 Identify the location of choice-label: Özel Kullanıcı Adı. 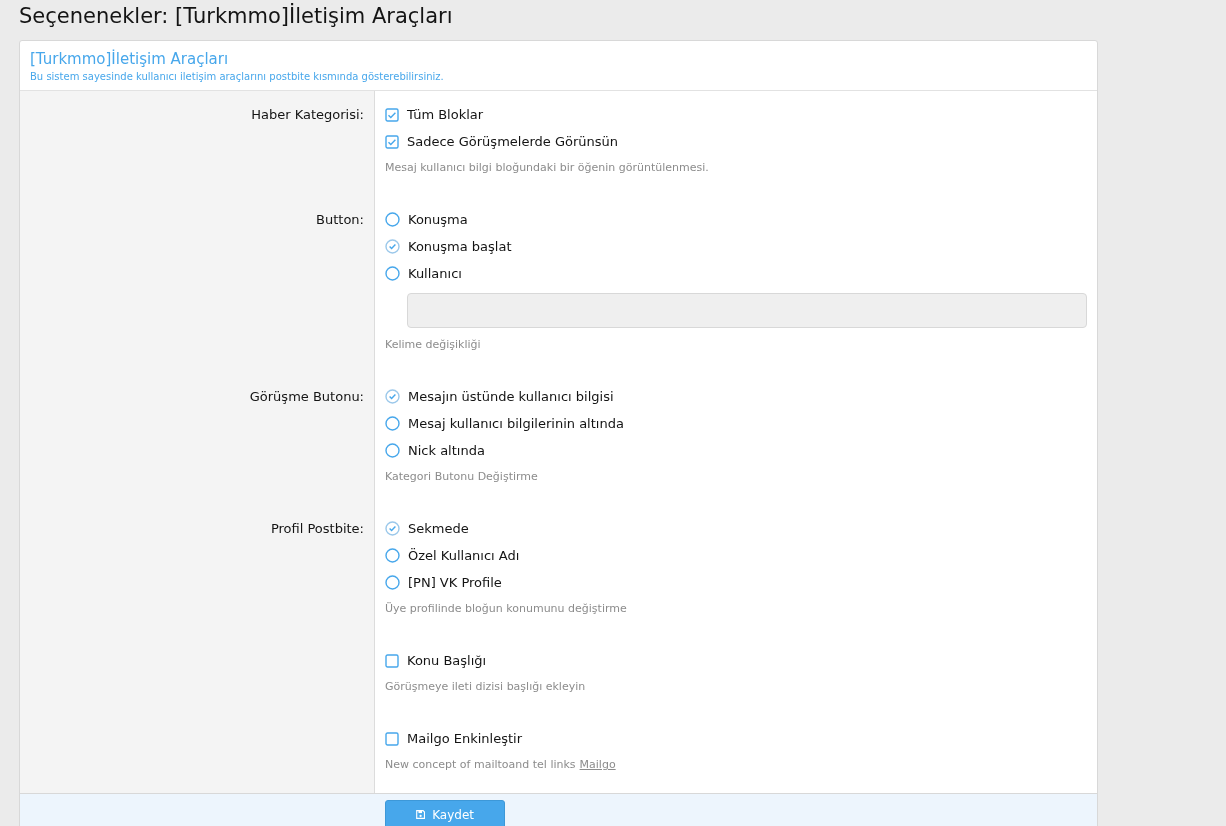
(464, 555).